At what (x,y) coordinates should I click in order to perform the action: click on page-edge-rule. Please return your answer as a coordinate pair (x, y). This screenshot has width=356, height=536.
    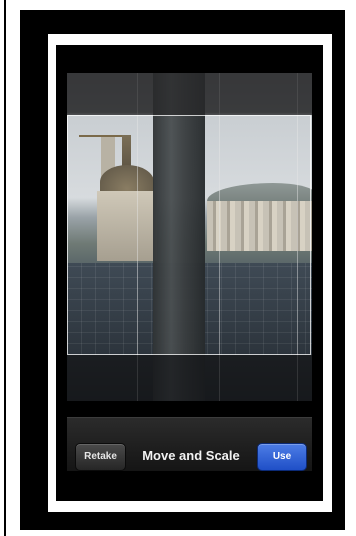
    Looking at the image, I should click on (5, 268).